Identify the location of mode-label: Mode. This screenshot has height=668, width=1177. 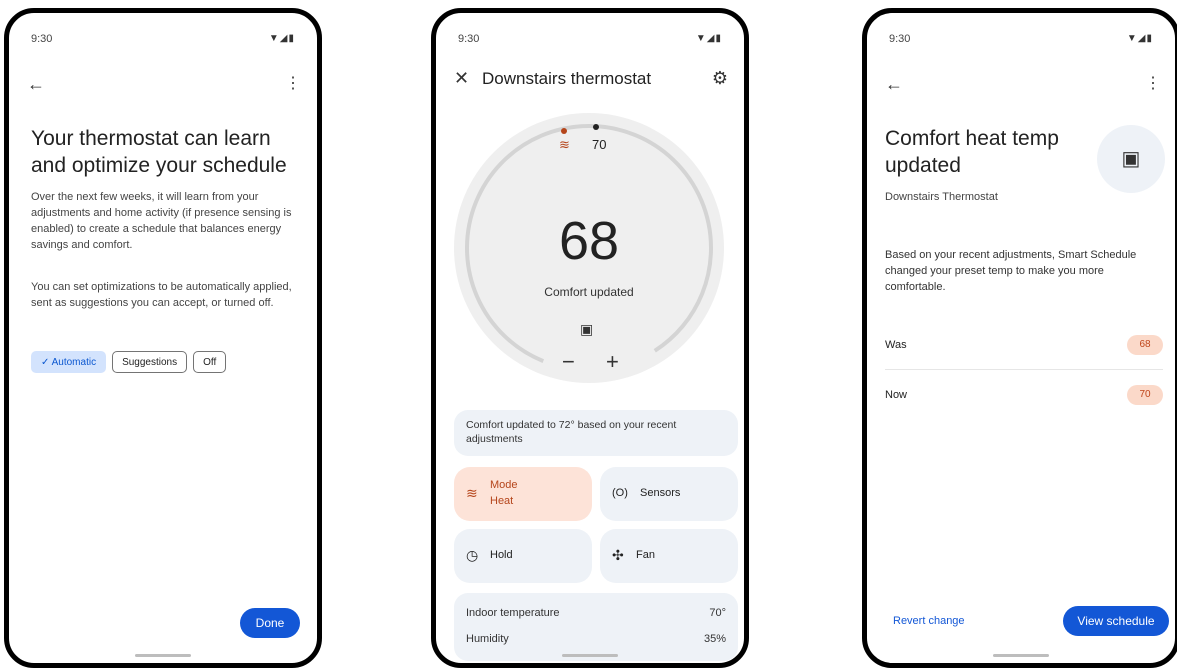
(504, 485).